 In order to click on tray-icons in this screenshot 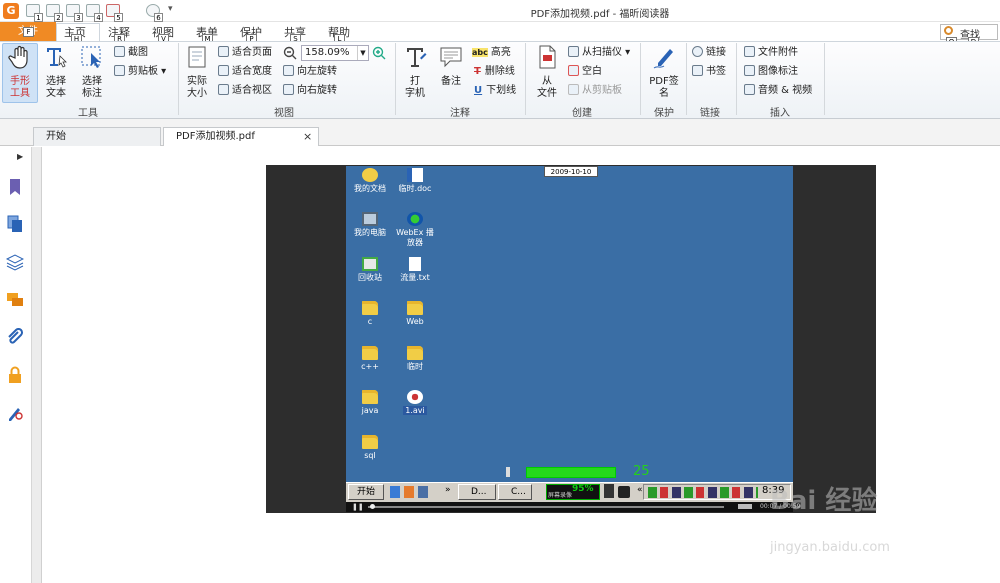, I will do `click(703, 492)`.